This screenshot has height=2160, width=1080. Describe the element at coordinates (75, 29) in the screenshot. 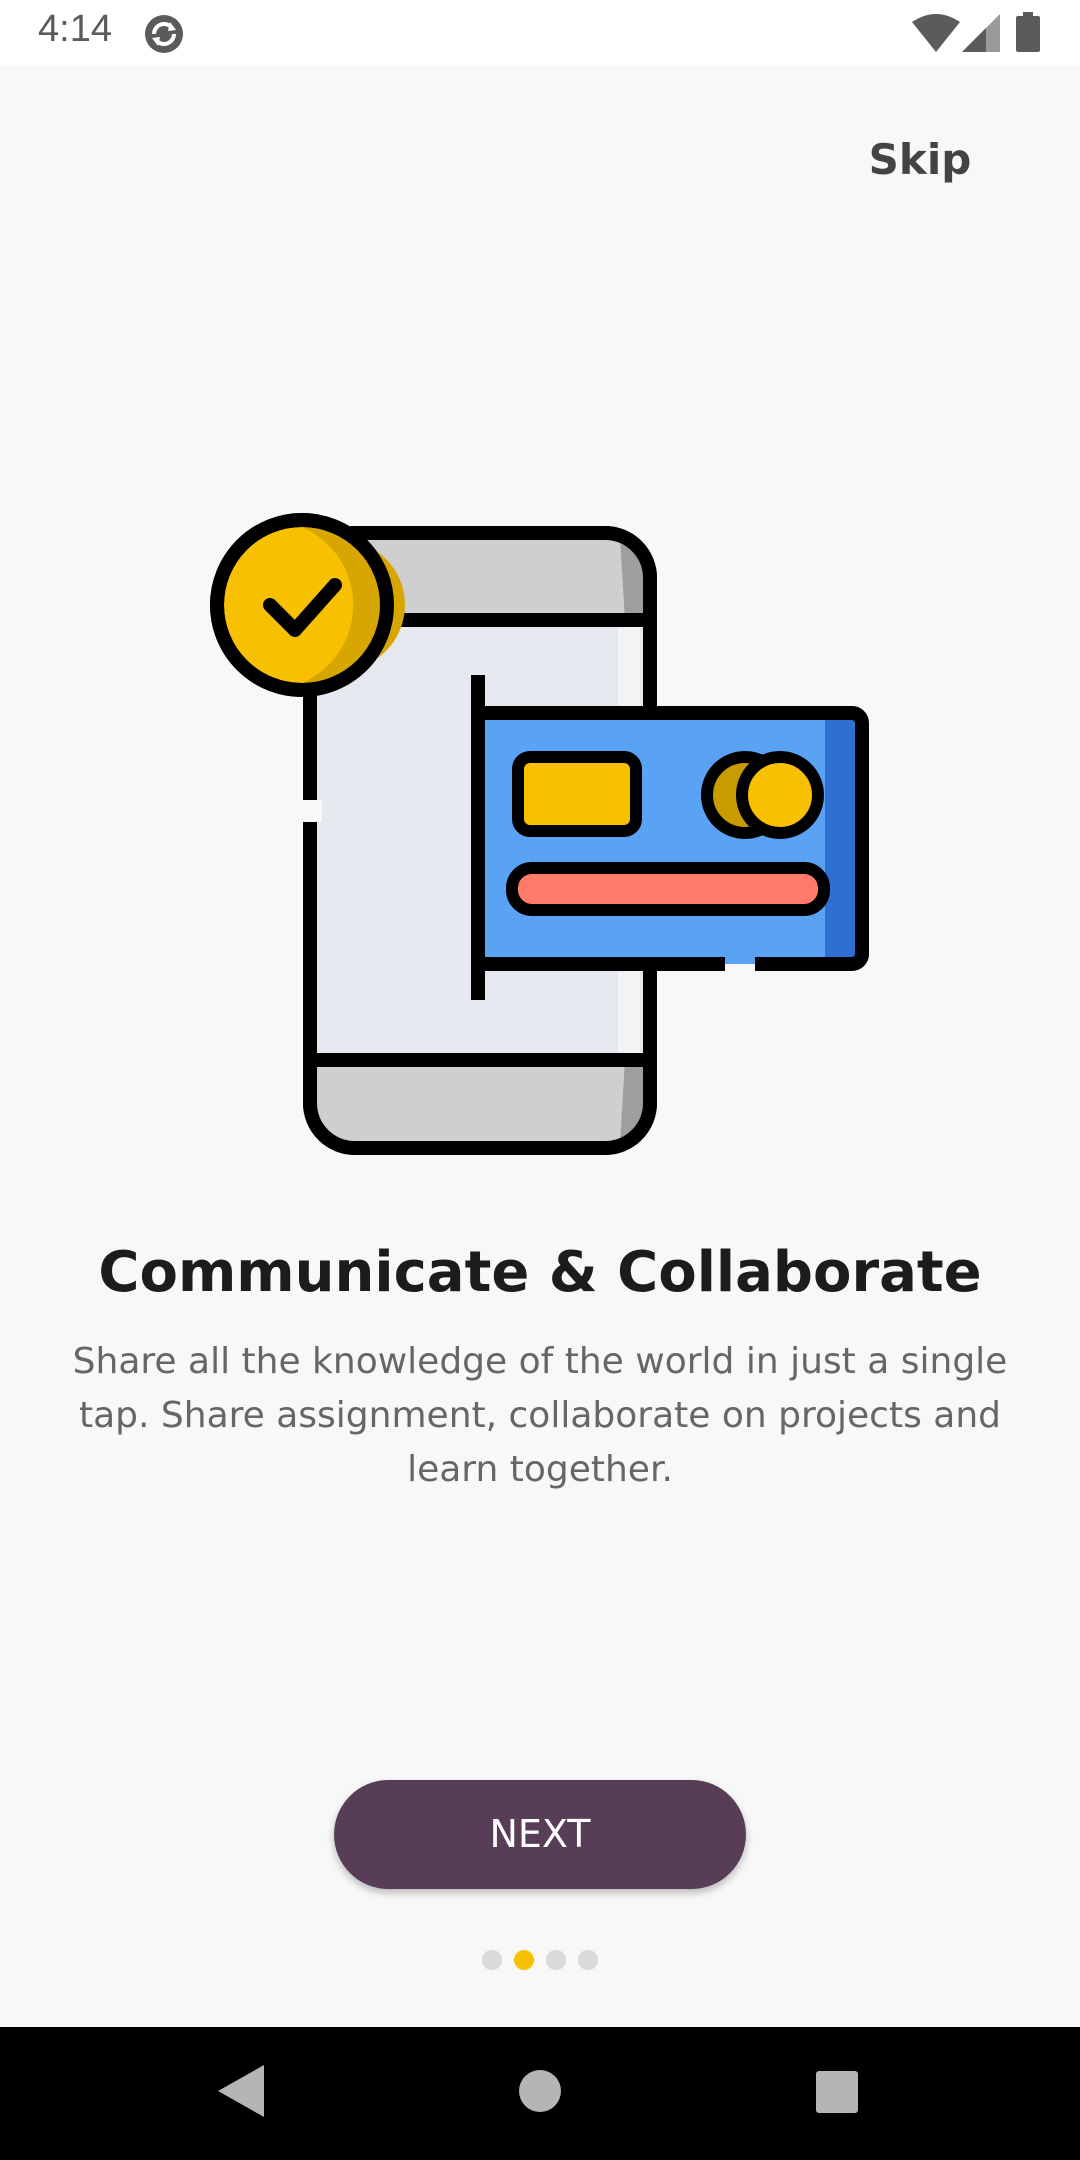

I see `status-time: 4:14` at that location.